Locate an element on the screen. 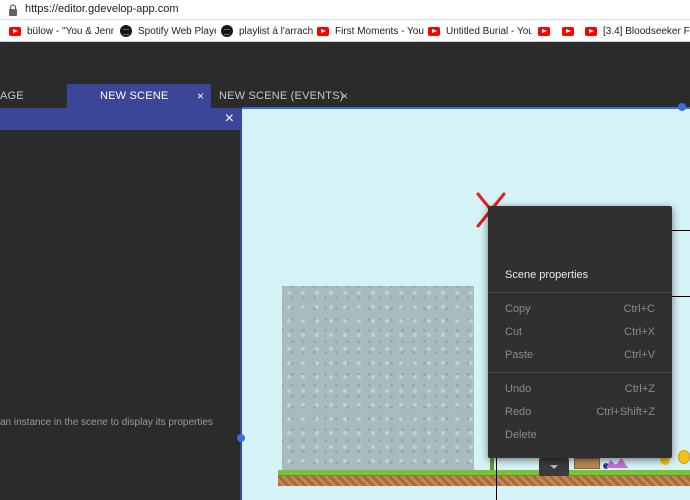 Image resolution: width=690 pixels, height=500 pixels. tab-new-scene: NEW SCENE × is located at coordinates (139, 96).